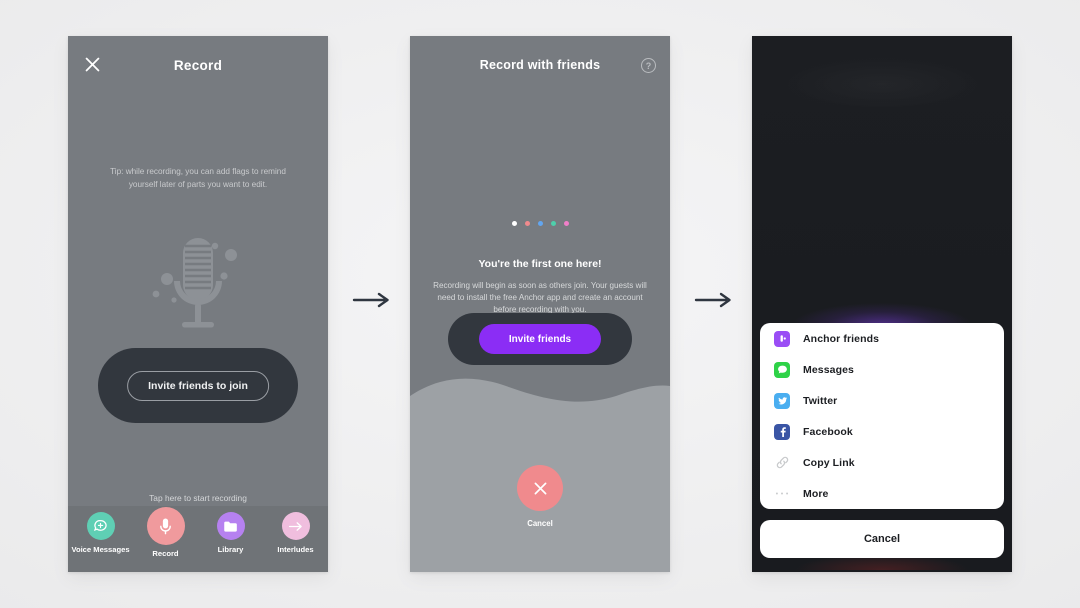  Describe the element at coordinates (828, 431) in the screenshot. I see `share-item-label: Facebook` at that location.